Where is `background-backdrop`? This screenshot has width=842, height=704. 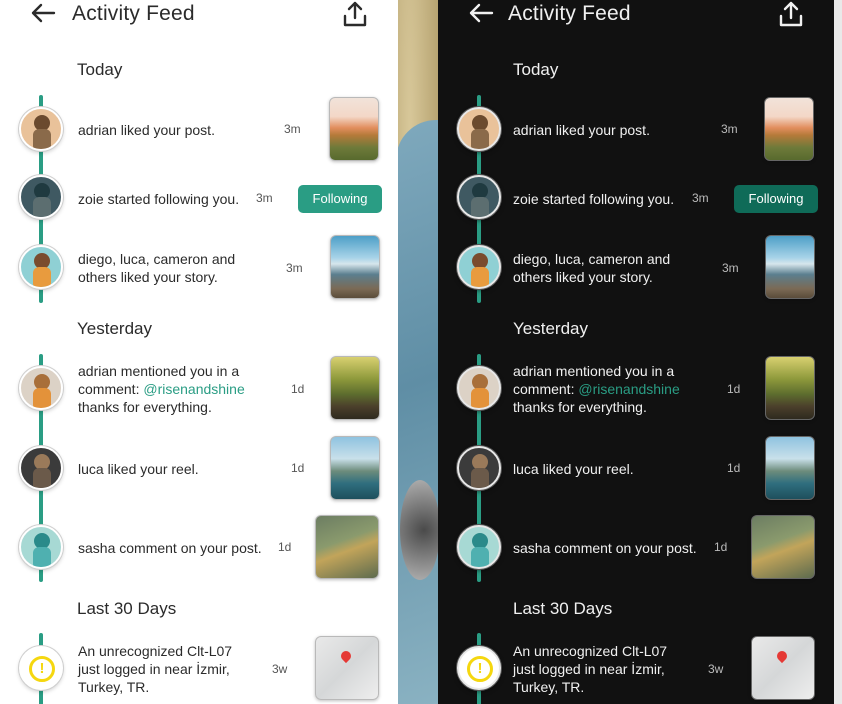
background-backdrop is located at coordinates (419, 352).